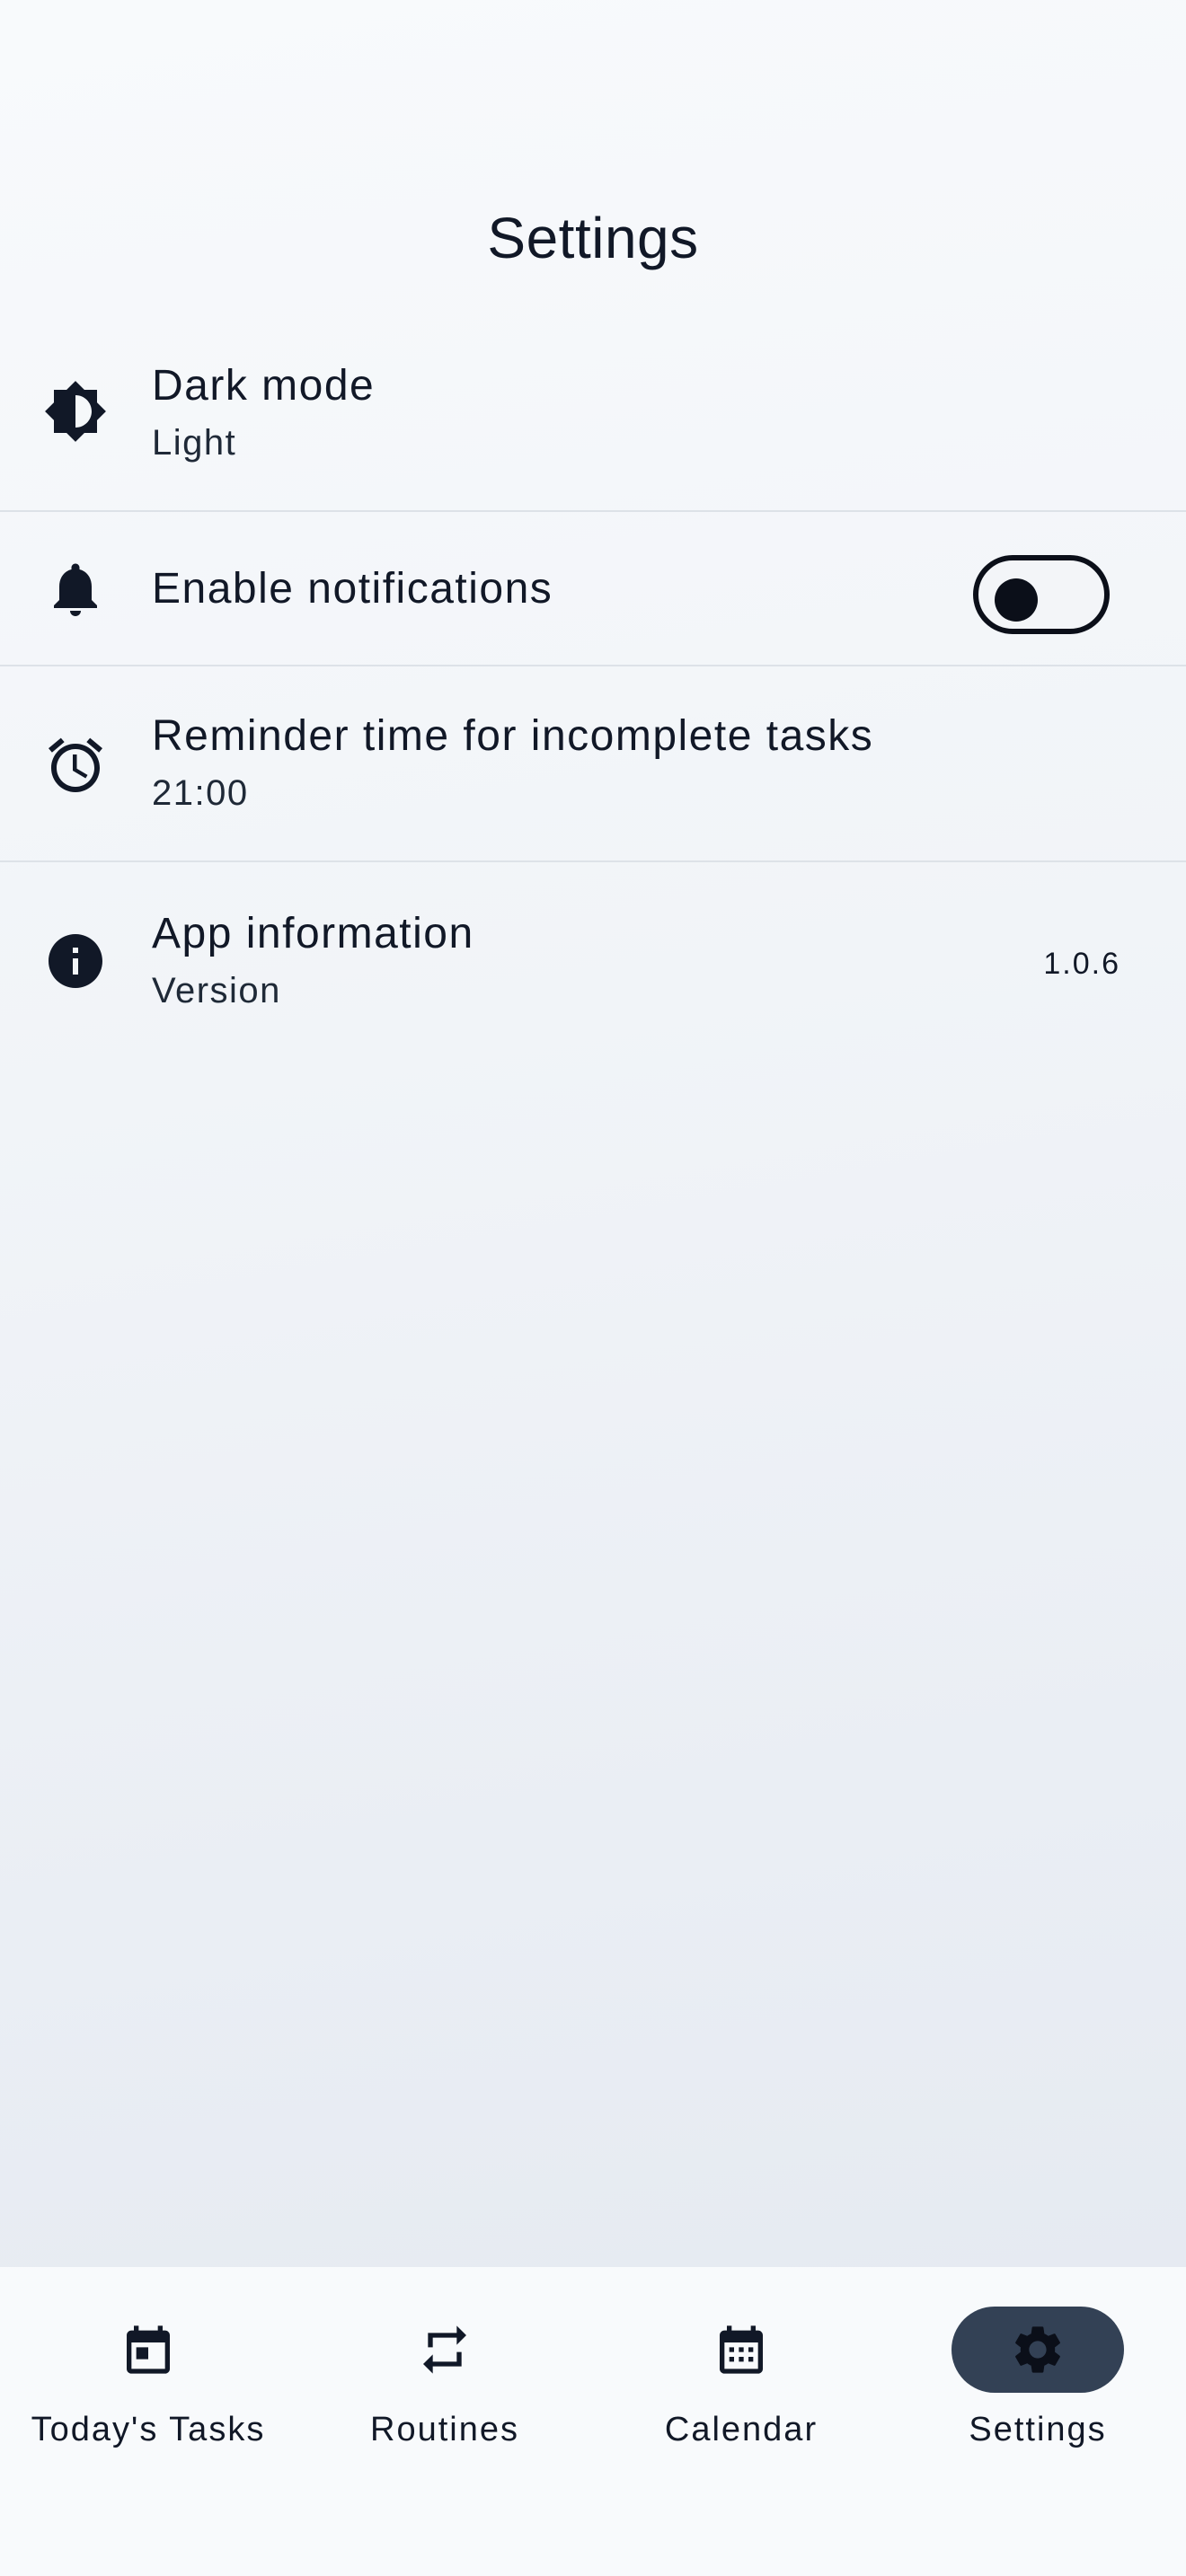 The width and height of the screenshot is (1186, 2576). Describe the element at coordinates (593, 952) in the screenshot. I see `app-info-setting: App information Version 1.0.6` at that location.